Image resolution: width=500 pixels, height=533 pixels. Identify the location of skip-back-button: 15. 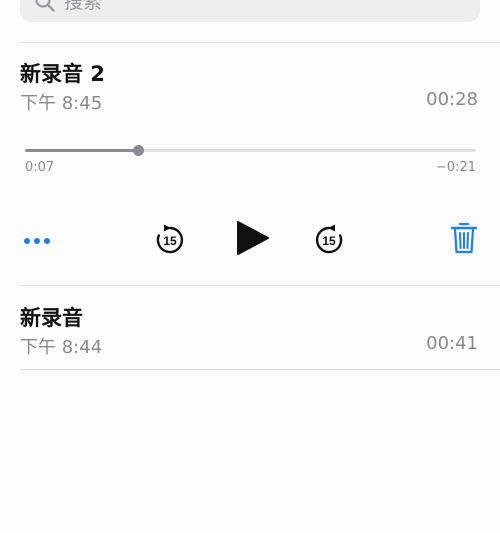
(170, 242).